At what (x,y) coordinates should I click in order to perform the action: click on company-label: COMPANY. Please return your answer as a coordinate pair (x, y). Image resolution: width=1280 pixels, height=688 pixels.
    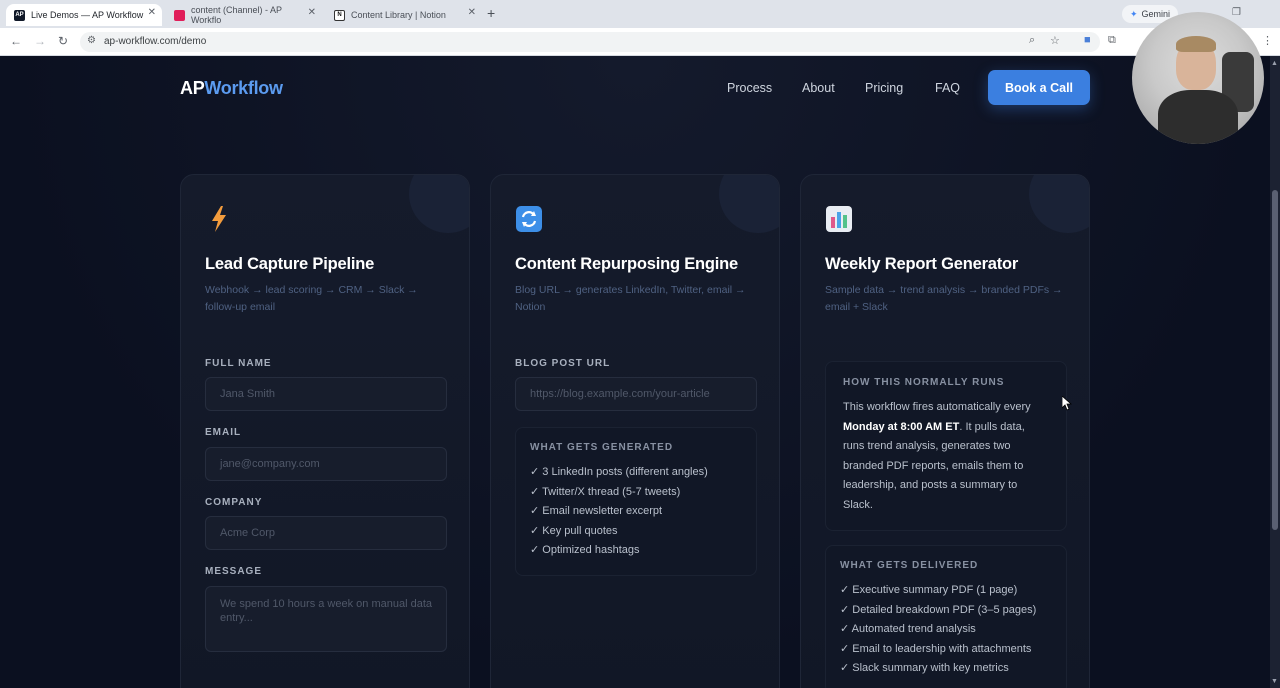
    Looking at the image, I should click on (234, 502).